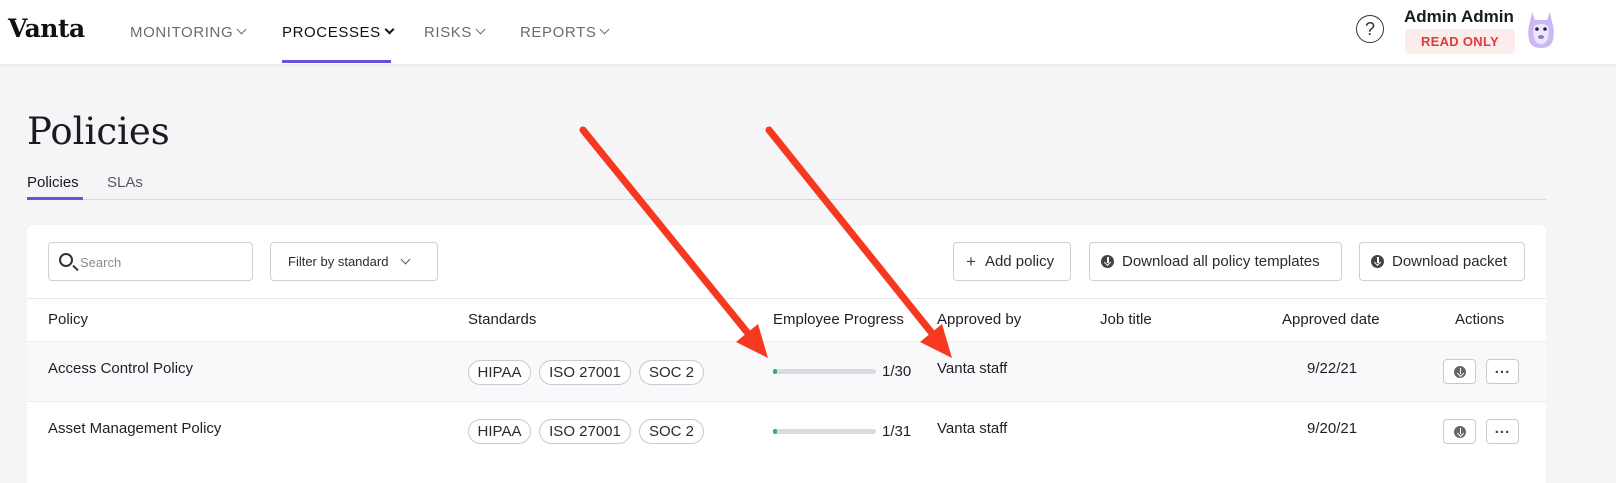 Image resolution: width=1616 pixels, height=483 pixels. I want to click on nav-label: MONITORING, so click(182, 32).